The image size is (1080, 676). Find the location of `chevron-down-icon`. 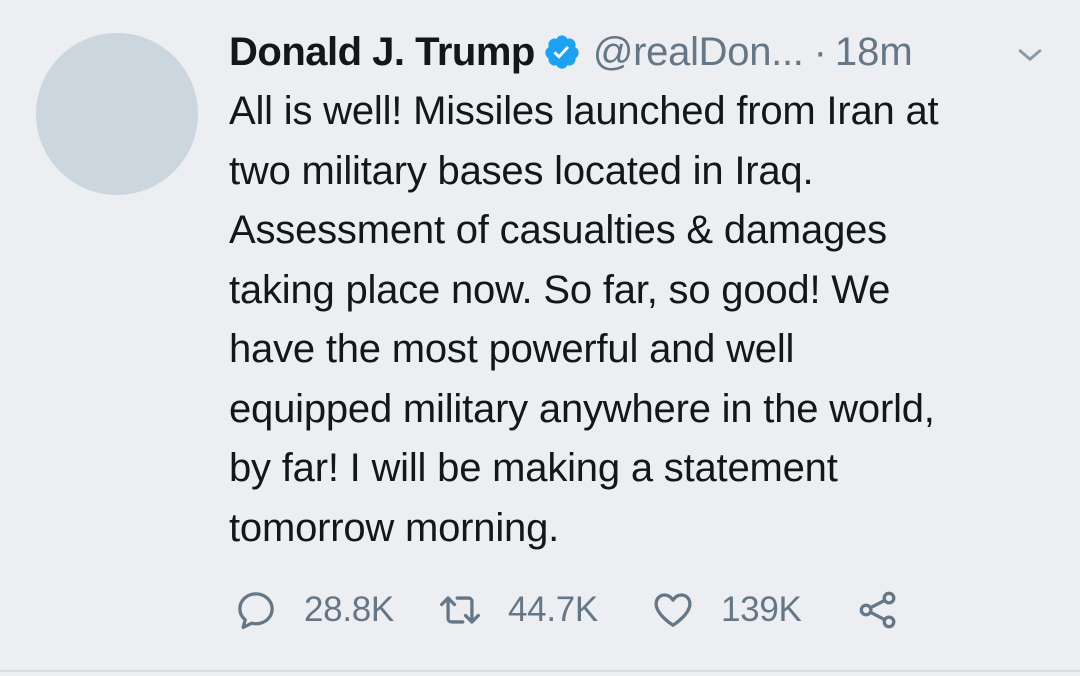

chevron-down-icon is located at coordinates (1030, 55).